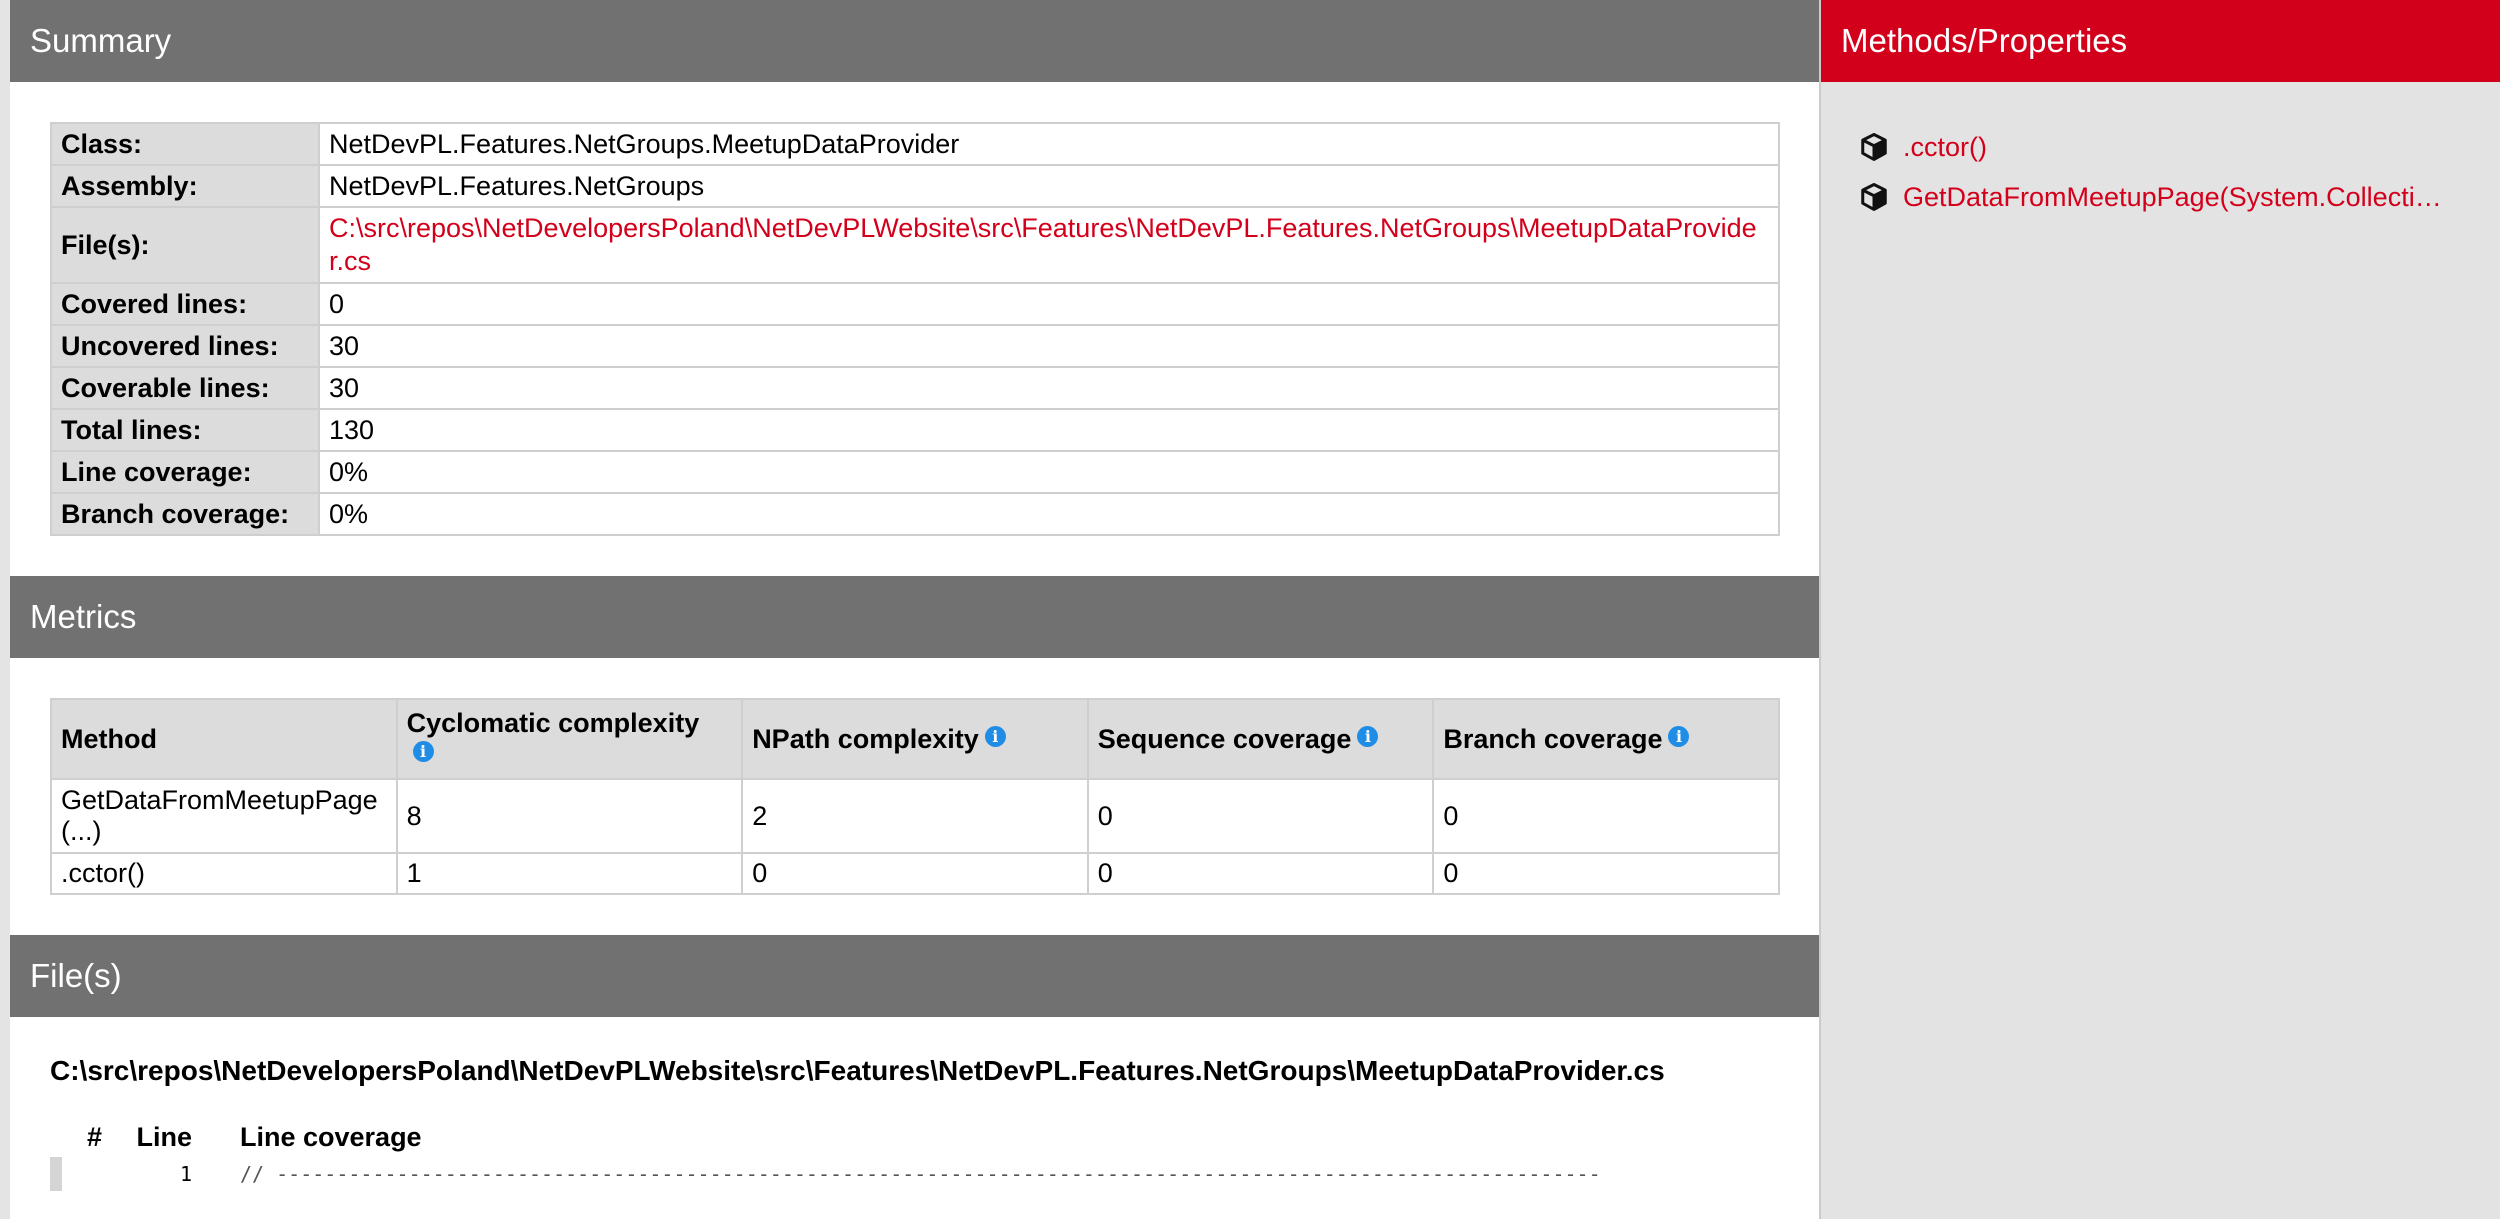 The image size is (2500, 1219). I want to click on summary-row-line-coverage: Line coverage: 0%, so click(915, 472).